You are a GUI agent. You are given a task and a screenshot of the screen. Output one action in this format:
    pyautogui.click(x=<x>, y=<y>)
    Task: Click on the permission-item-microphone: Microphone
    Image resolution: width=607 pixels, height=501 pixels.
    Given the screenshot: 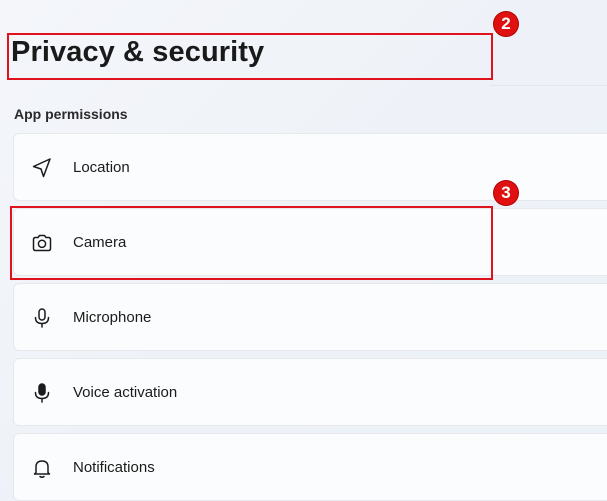 What is the action you would take?
    pyautogui.click(x=310, y=317)
    